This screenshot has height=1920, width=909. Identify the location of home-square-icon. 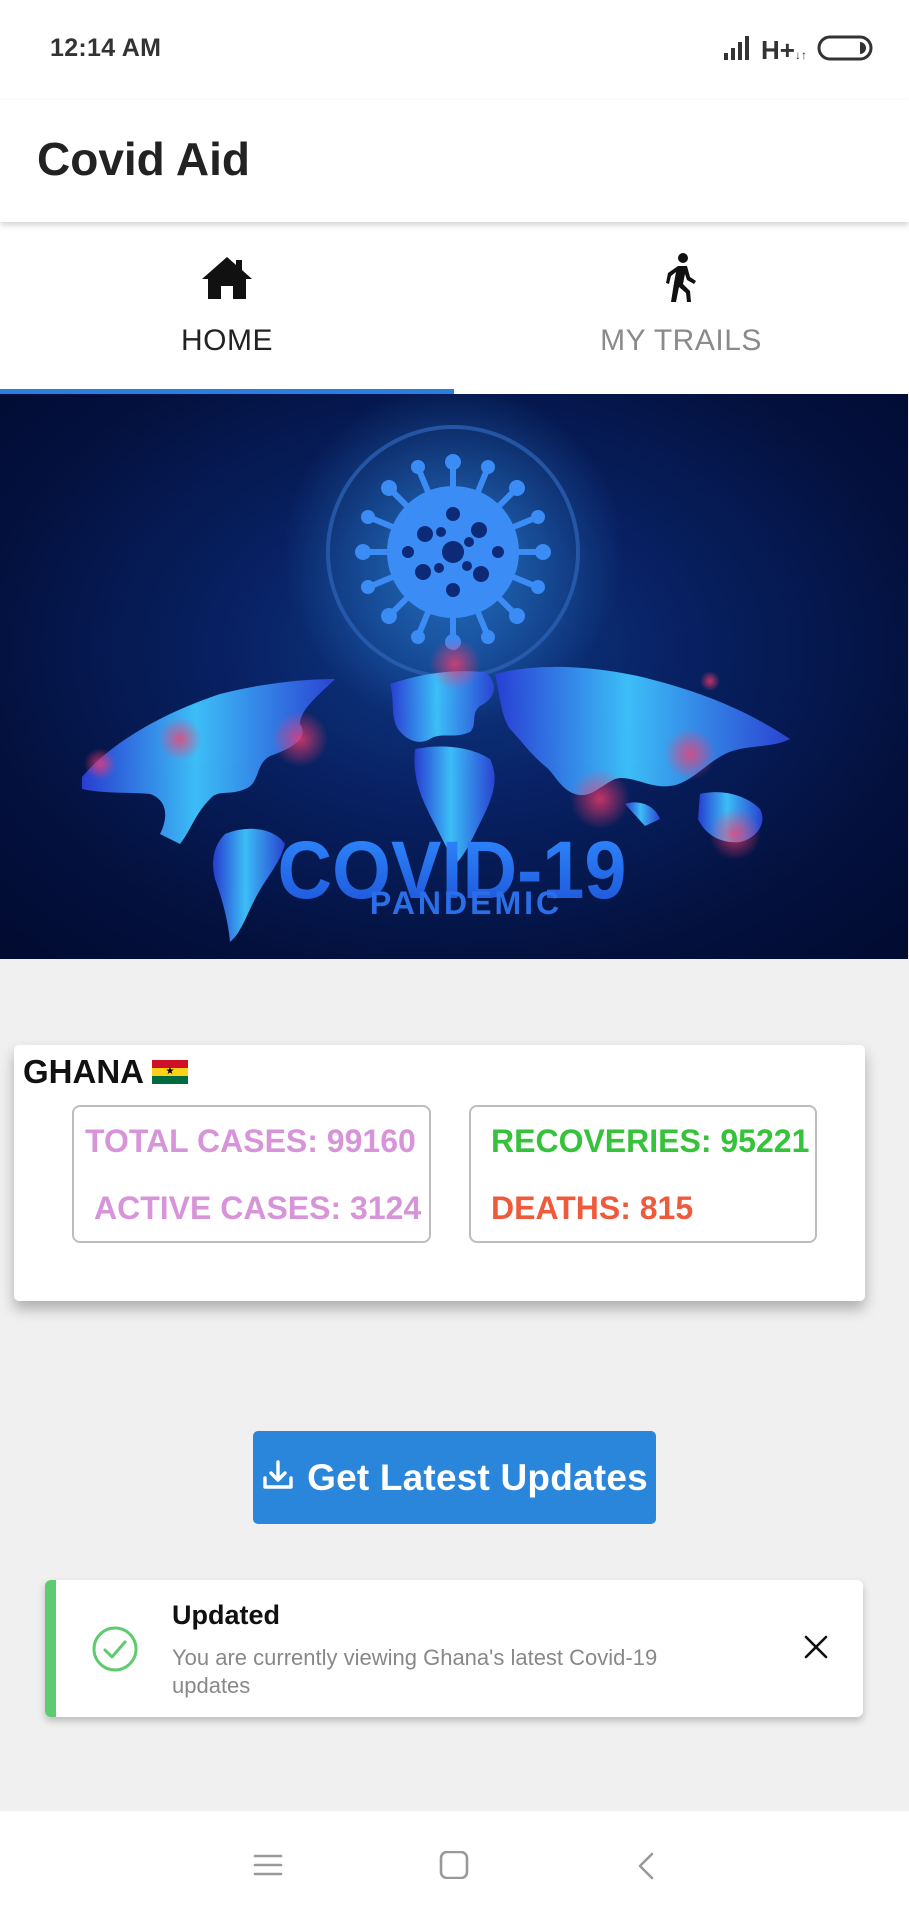
(454, 1867).